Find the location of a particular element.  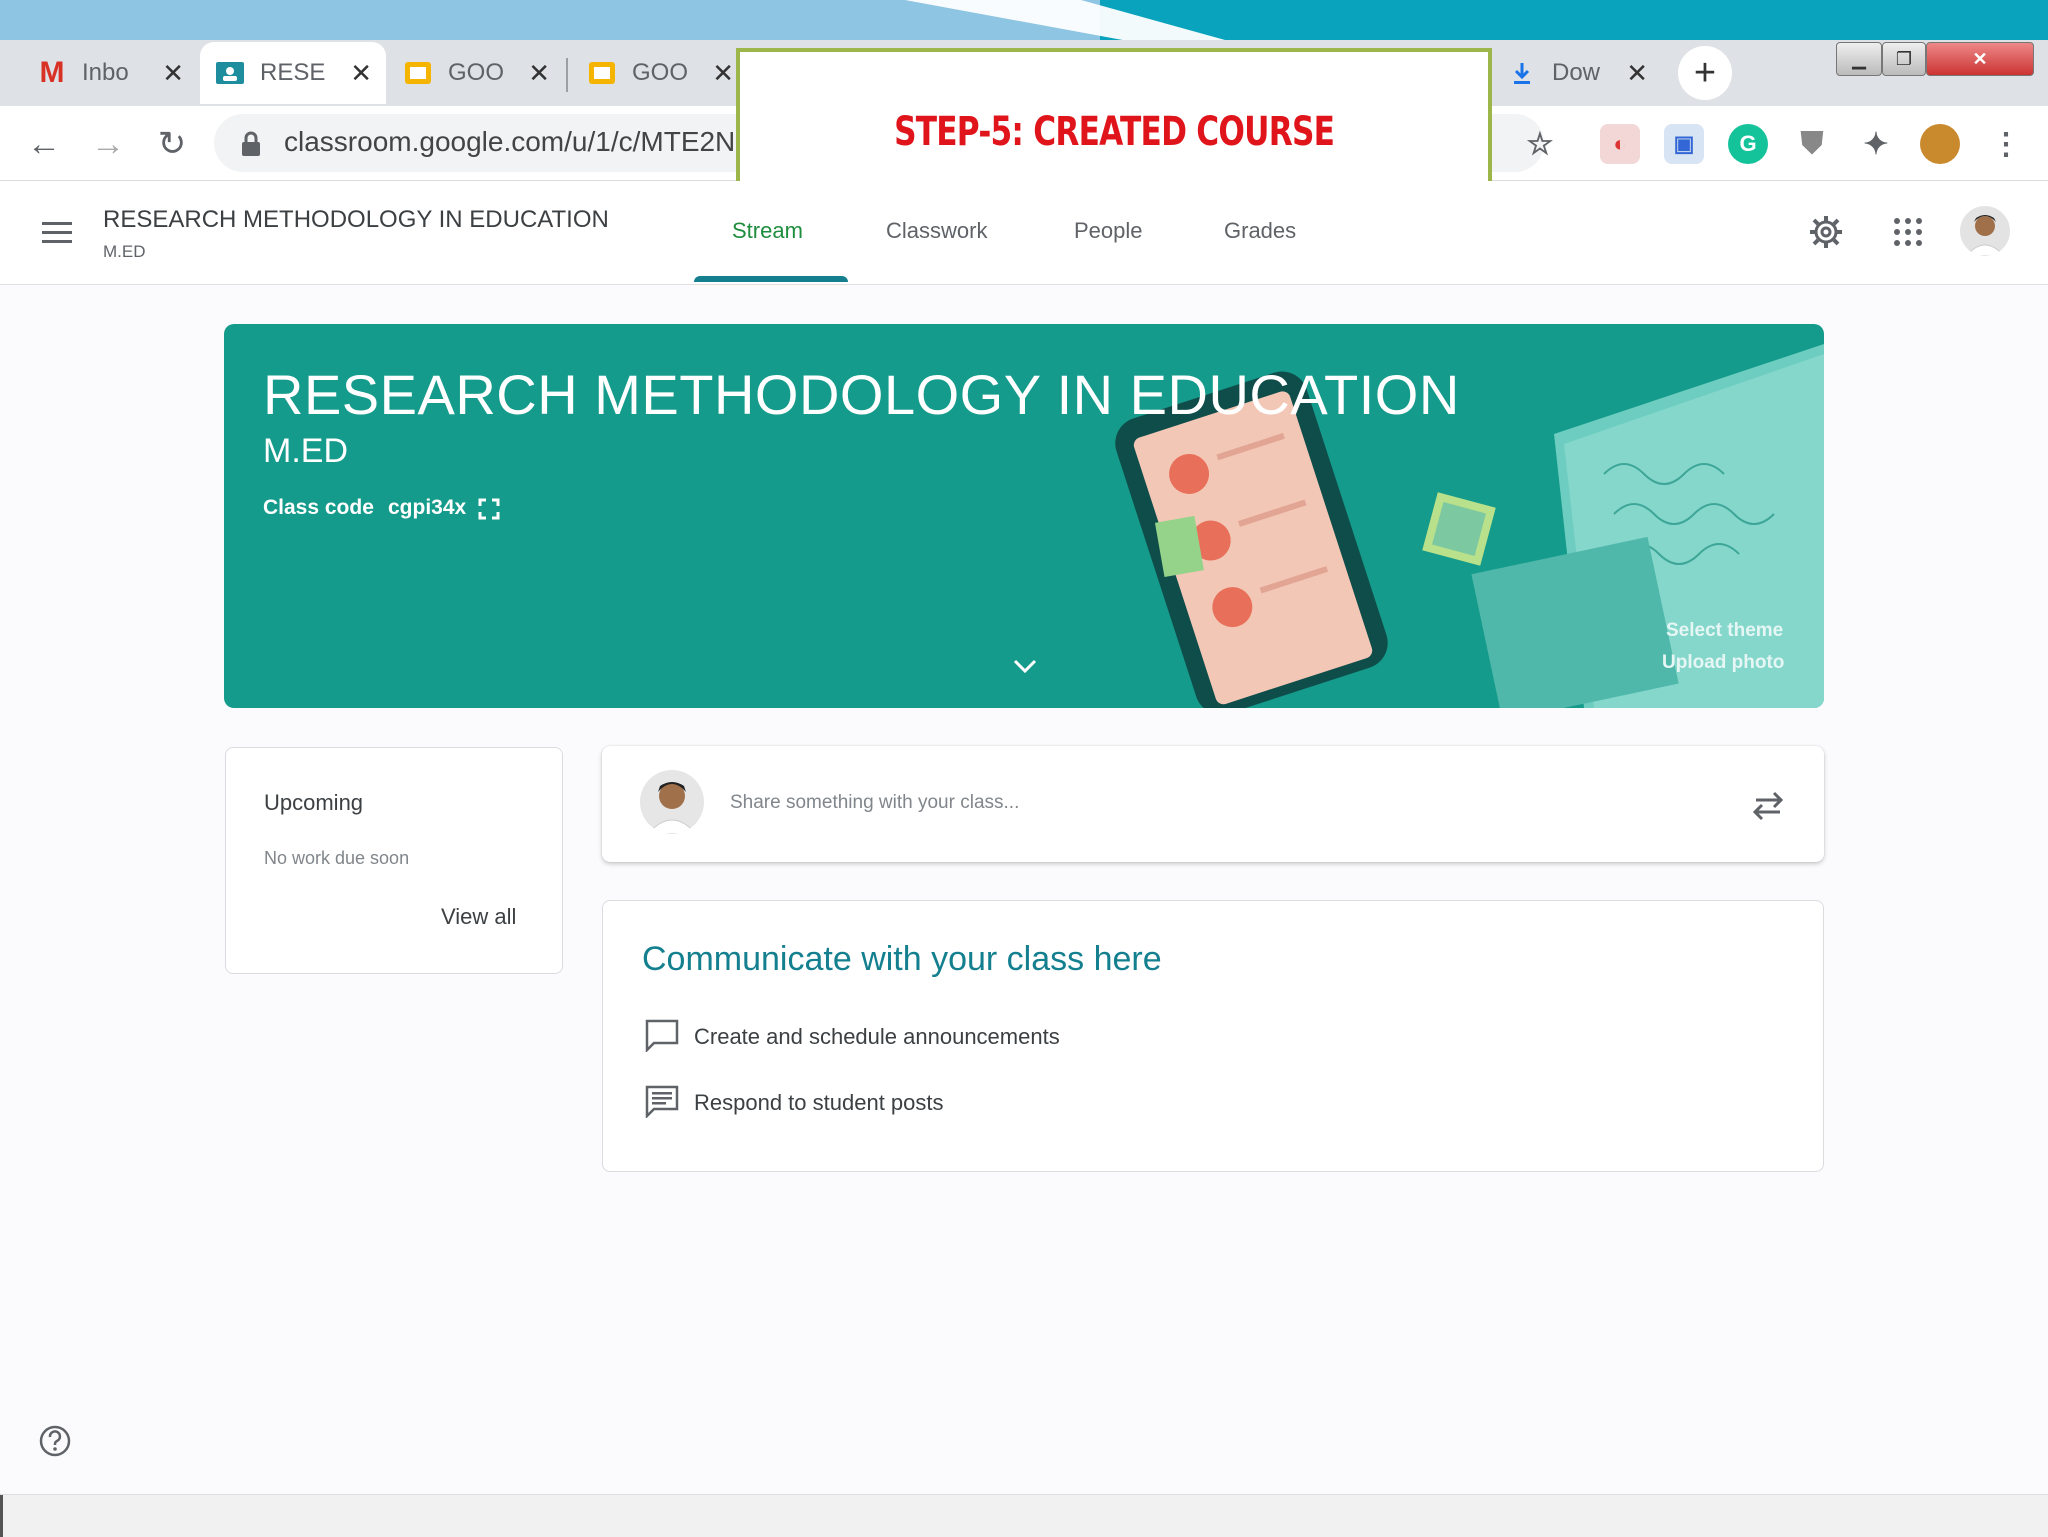

view-all-link: View all is located at coordinates (478, 917).